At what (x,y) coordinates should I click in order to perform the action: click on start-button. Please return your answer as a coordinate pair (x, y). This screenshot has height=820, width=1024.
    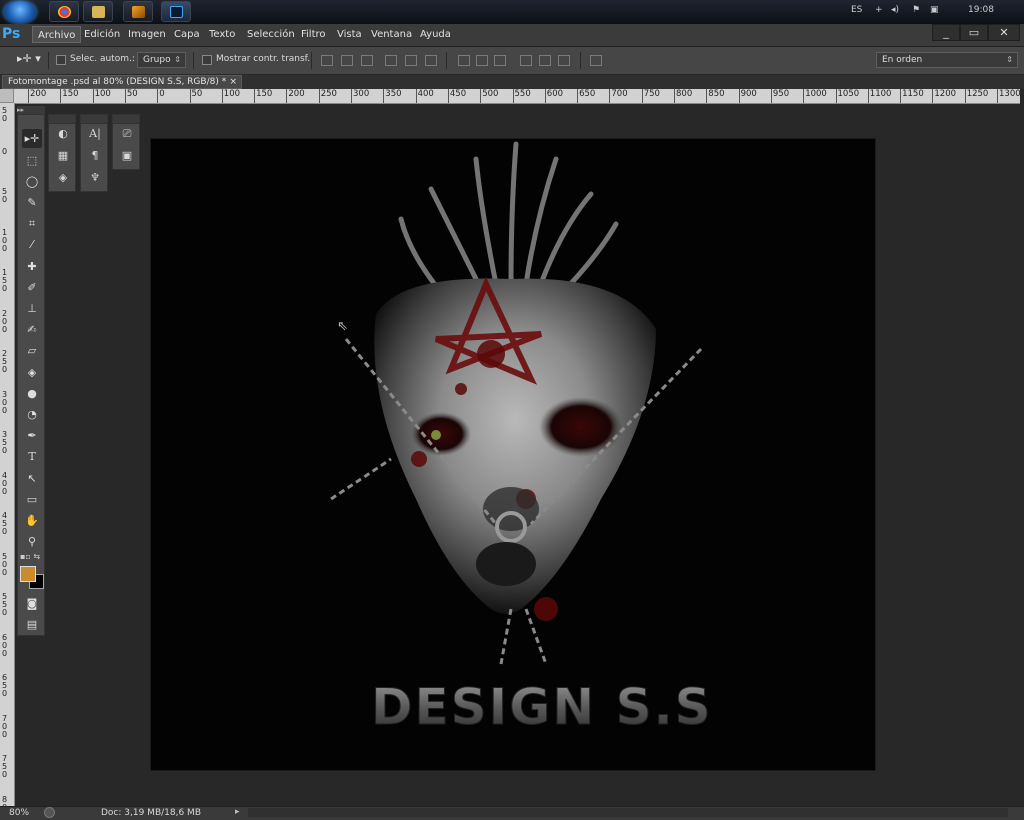
    Looking at the image, I should click on (20, 12).